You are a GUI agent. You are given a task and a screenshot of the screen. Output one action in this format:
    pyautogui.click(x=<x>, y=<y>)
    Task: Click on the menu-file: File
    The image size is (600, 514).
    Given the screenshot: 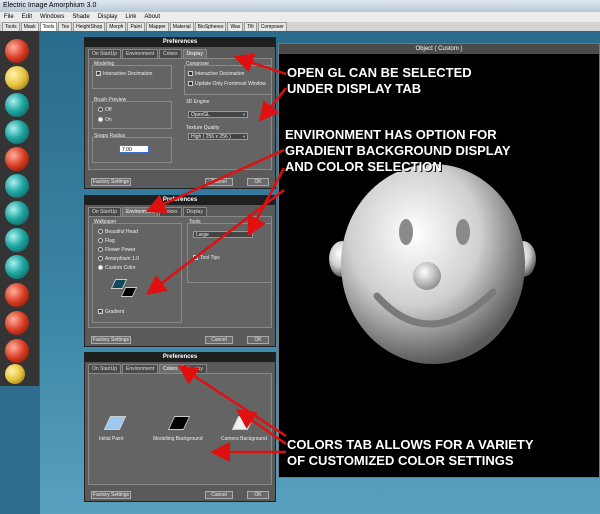 What is the action you would take?
    pyautogui.click(x=9, y=17)
    